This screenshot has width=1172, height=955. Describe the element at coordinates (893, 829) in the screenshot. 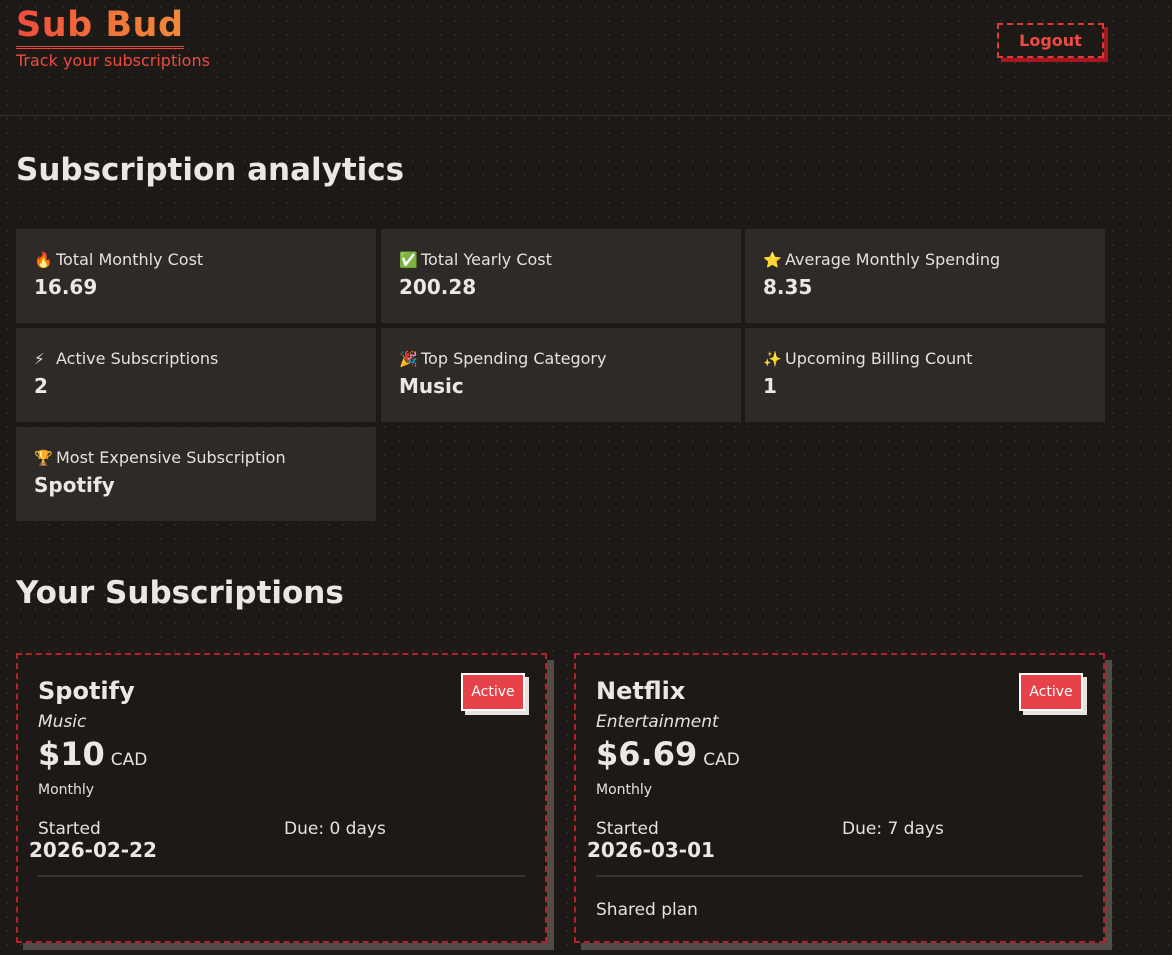

I see `due-text: Due: 7 days` at that location.